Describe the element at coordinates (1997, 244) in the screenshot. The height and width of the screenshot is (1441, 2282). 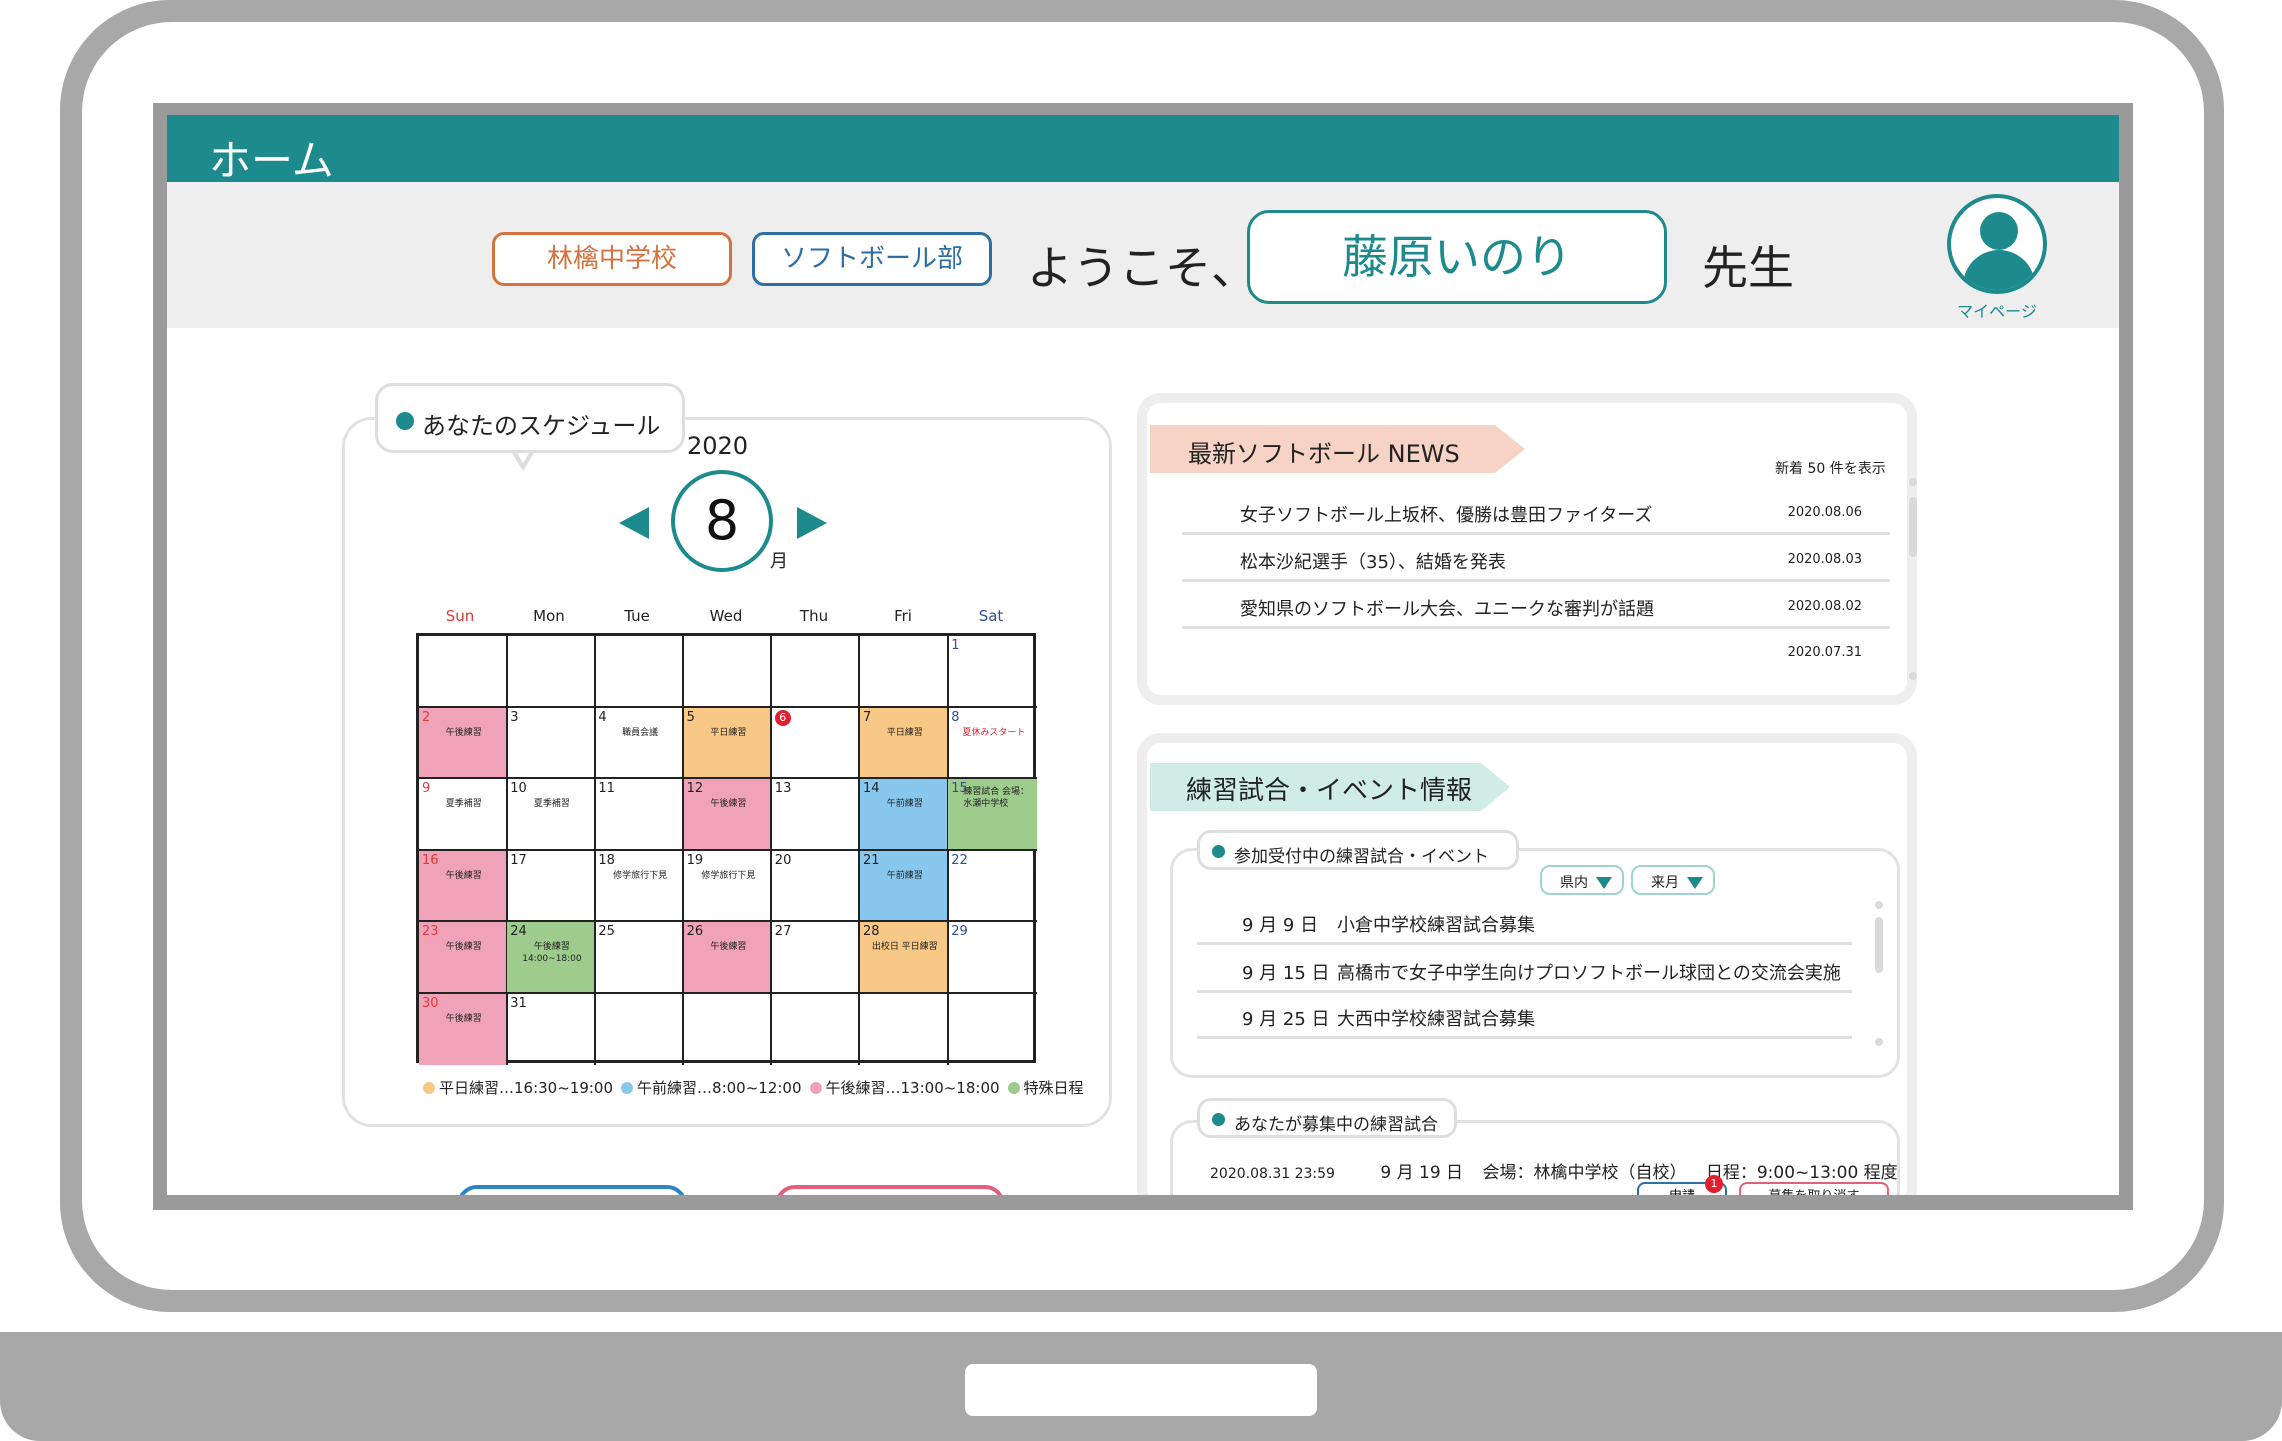
I see `avatar-icon` at that location.